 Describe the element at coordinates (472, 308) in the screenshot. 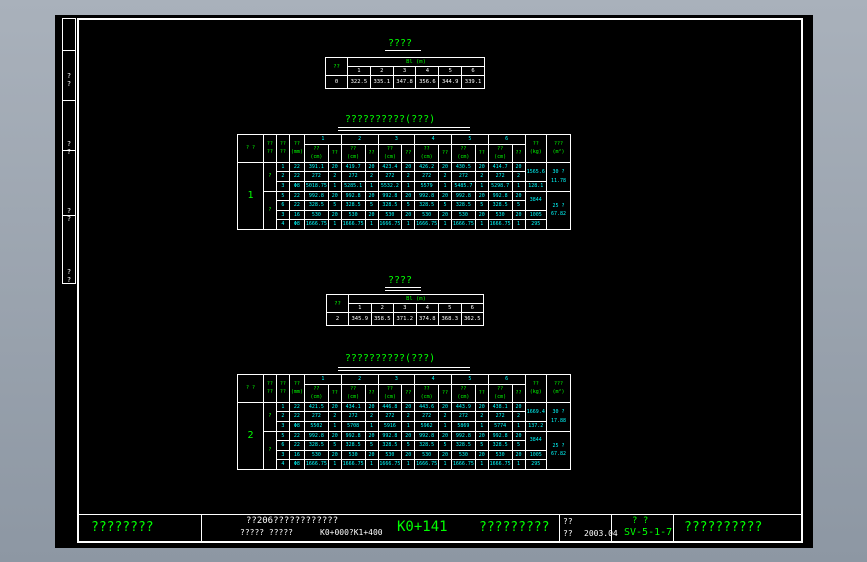

I see `summary-col: 6` at that location.